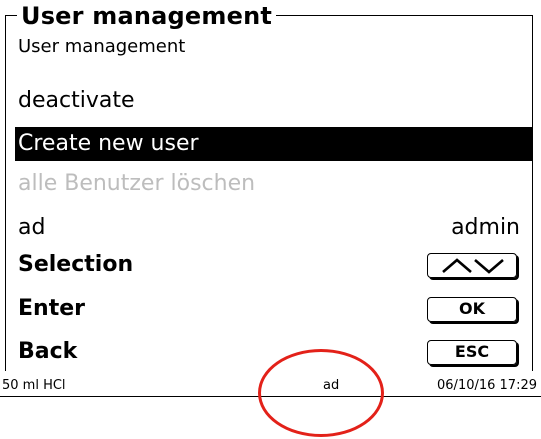 The image size is (541, 439). I want to click on menu-item-label: alle Benutzer löschen, so click(137, 183).